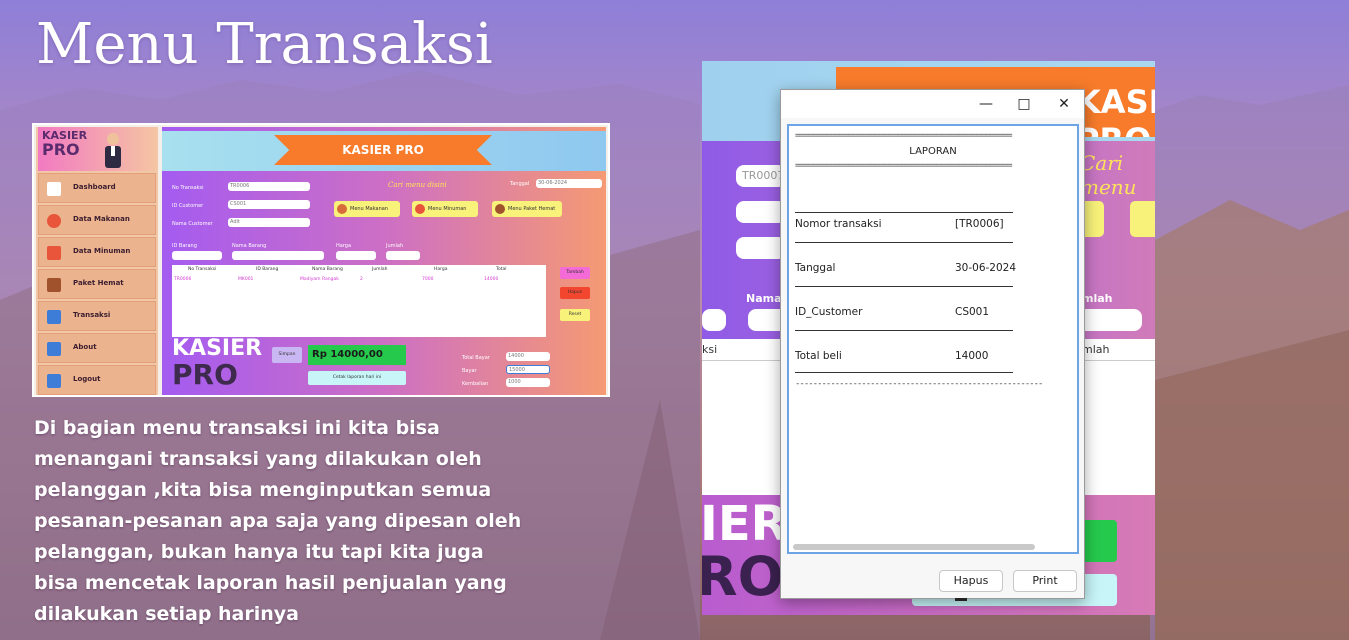 The height and width of the screenshot is (640, 1349). What do you see at coordinates (97, 149) in the screenshot?
I see `app-logo: KASIER PRO` at bounding box center [97, 149].